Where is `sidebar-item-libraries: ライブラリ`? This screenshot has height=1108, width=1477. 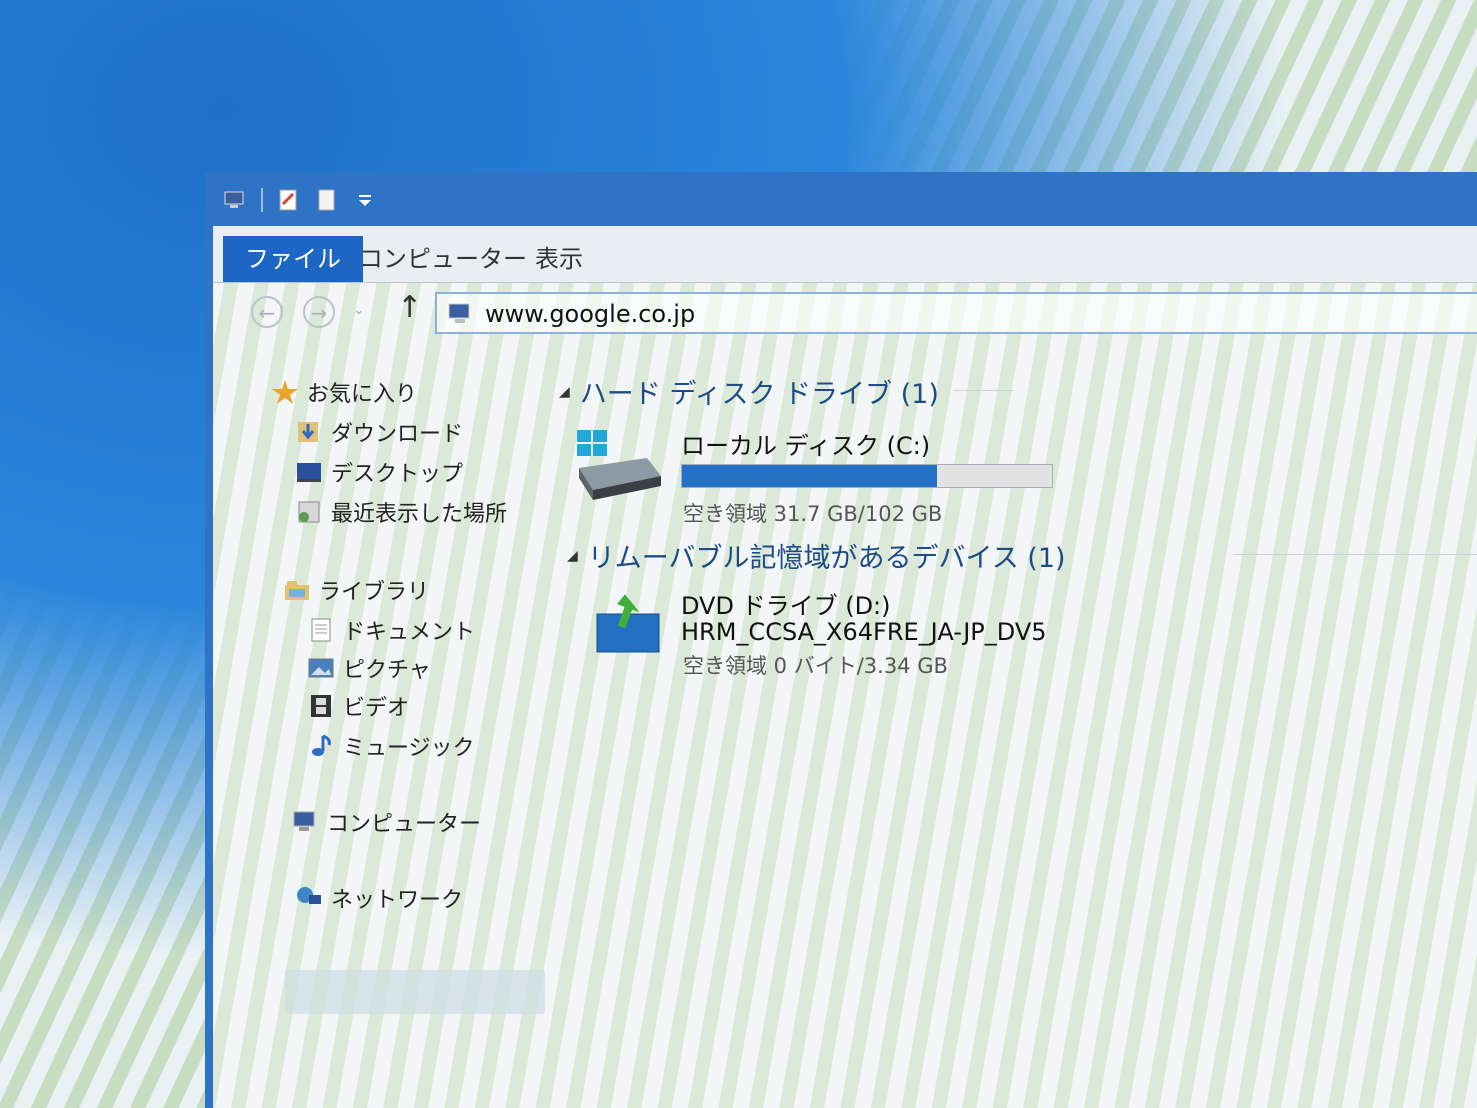 sidebar-item-libraries: ライブラリ is located at coordinates (356, 590).